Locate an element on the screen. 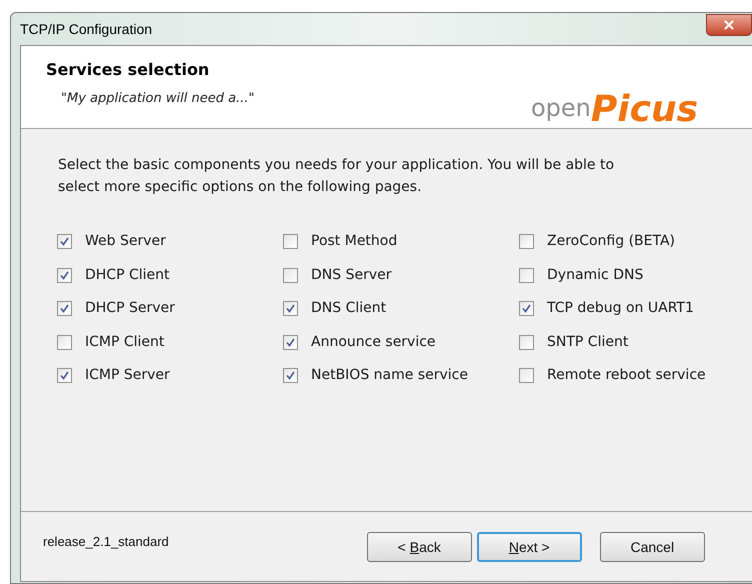  option-label: SNTP Client is located at coordinates (587, 342).